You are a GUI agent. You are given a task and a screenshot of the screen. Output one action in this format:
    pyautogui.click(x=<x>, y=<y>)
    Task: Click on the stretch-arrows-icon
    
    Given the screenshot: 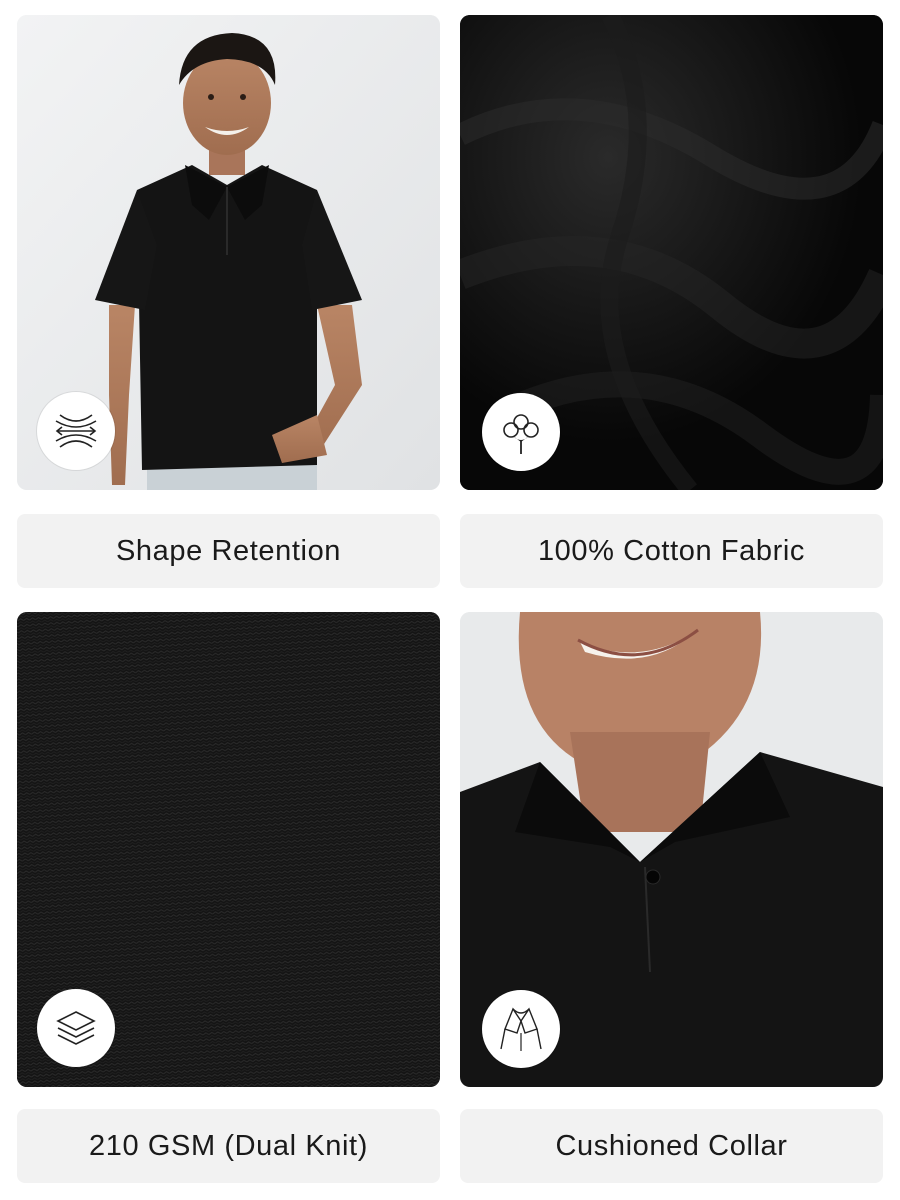 What is the action you would take?
    pyautogui.click(x=76, y=431)
    